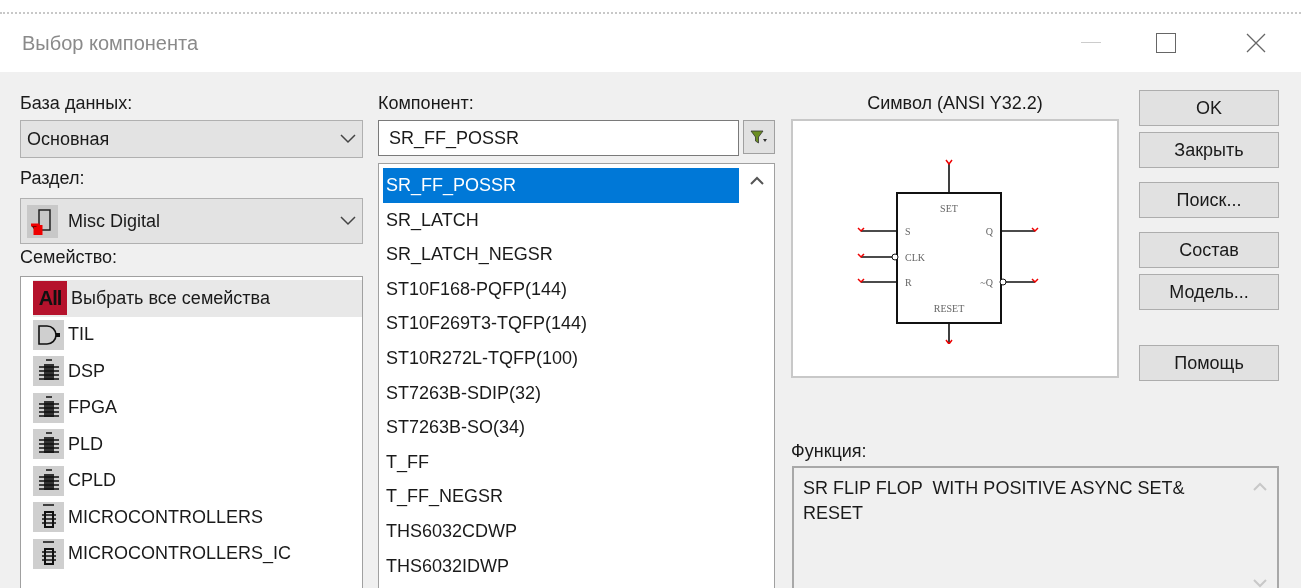 This screenshot has width=1301, height=588. I want to click on window-title: Выбор компонента, so click(110, 43).